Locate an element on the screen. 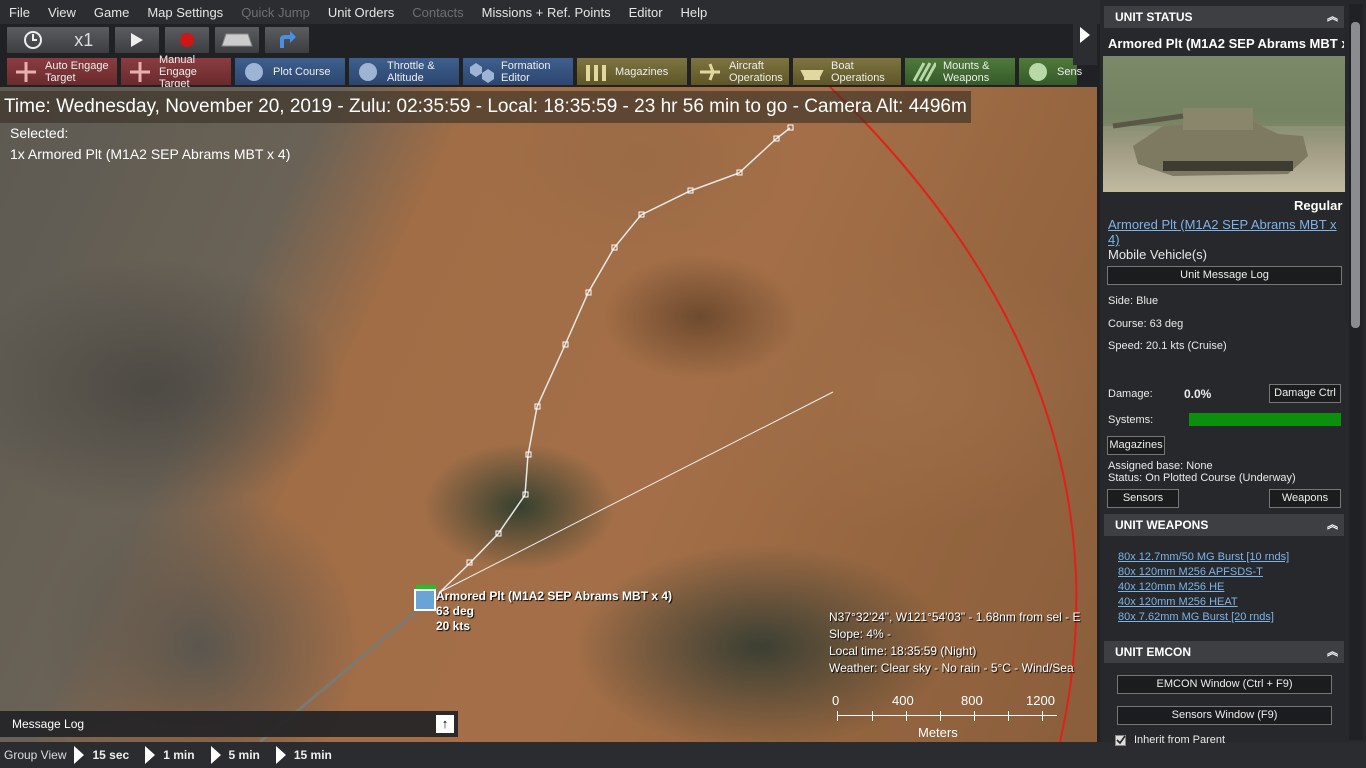 The image size is (1366, 768). weapons-panel-button: Weapons is located at coordinates (1305, 498).